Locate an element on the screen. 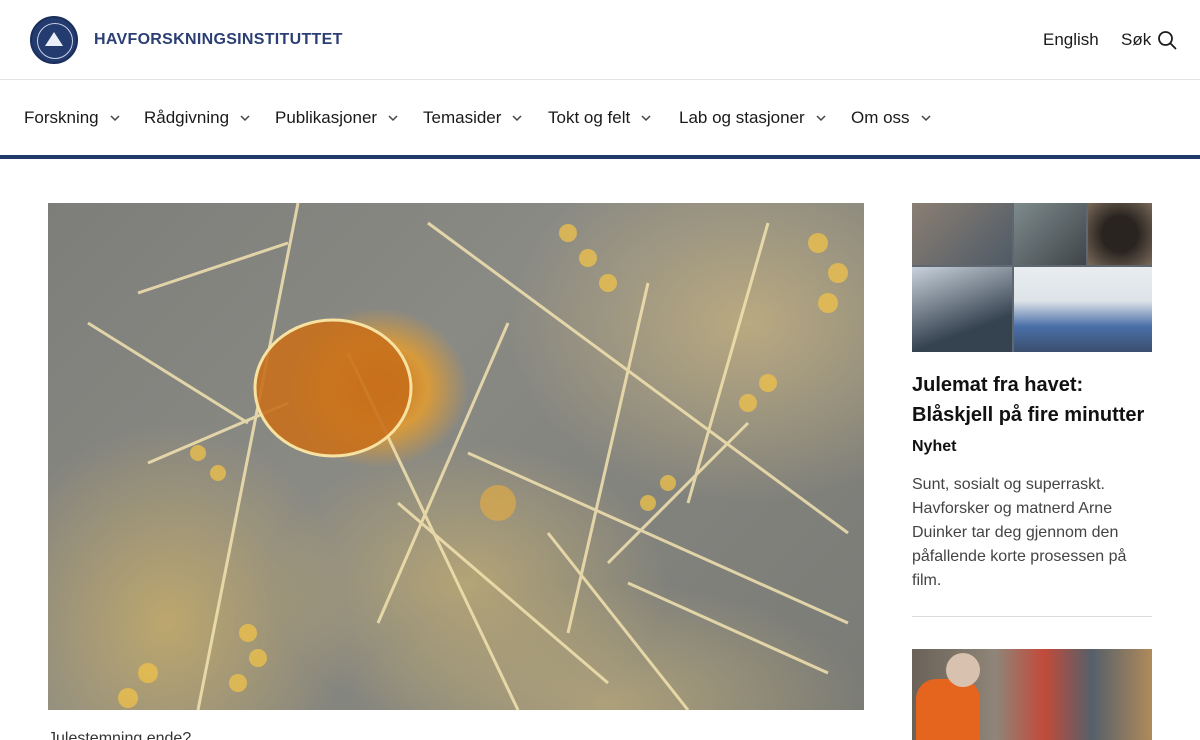  nav-item-label: Temasider is located at coordinates (462, 117).